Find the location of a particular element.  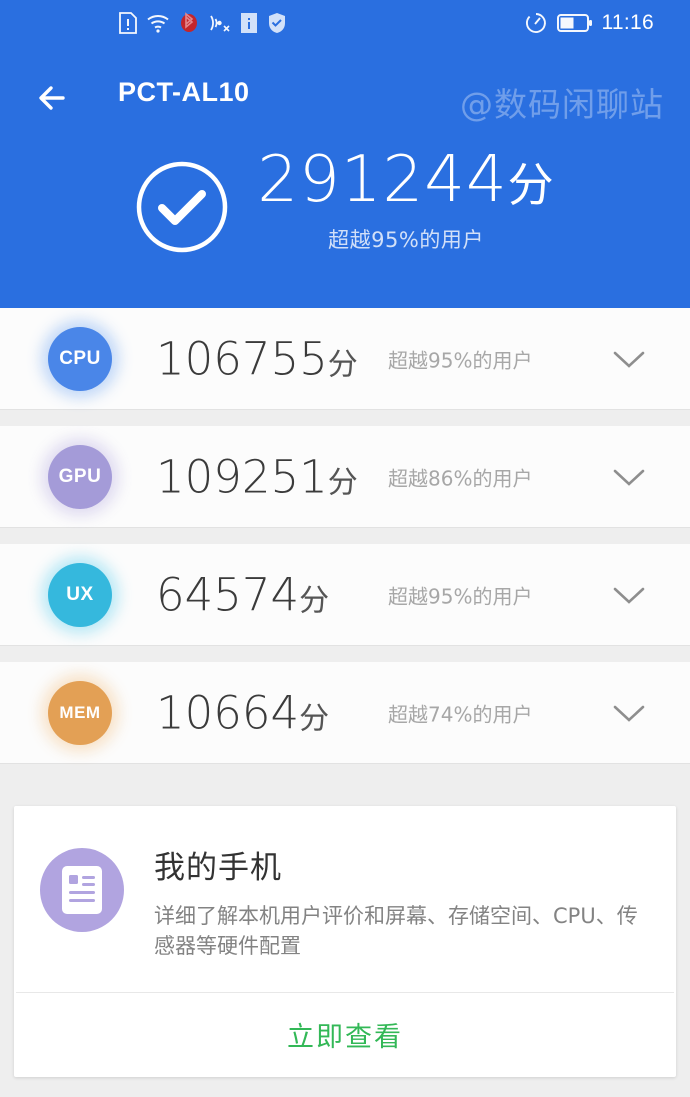

check-circle-icon is located at coordinates (182, 207).